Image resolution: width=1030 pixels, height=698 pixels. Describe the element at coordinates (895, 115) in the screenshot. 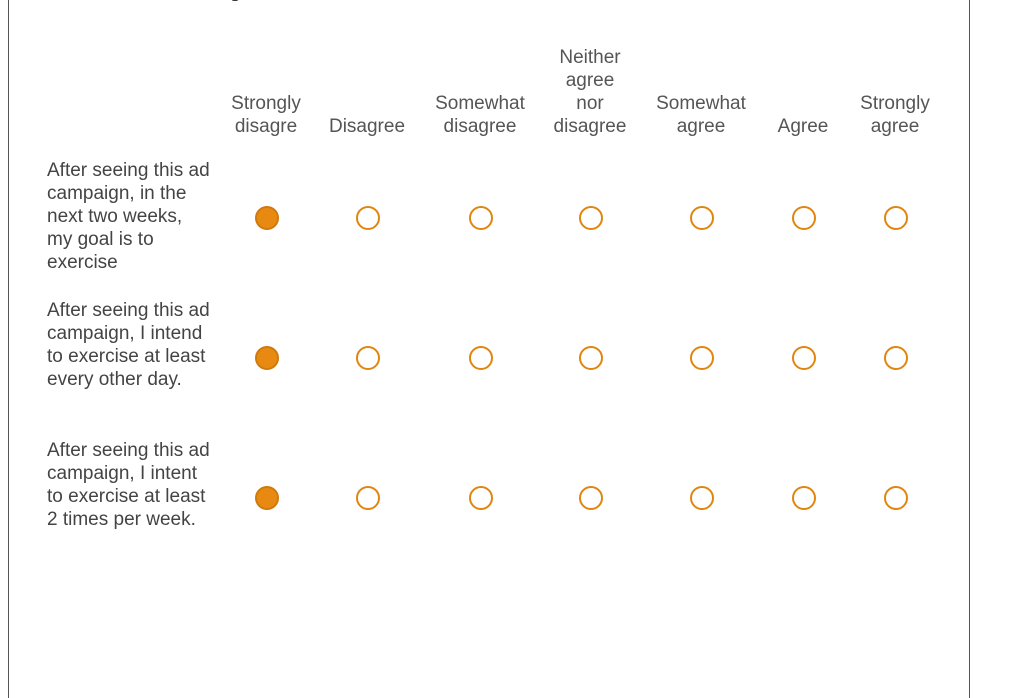

I see `col-header-strongly-agree: Strongly agree` at that location.